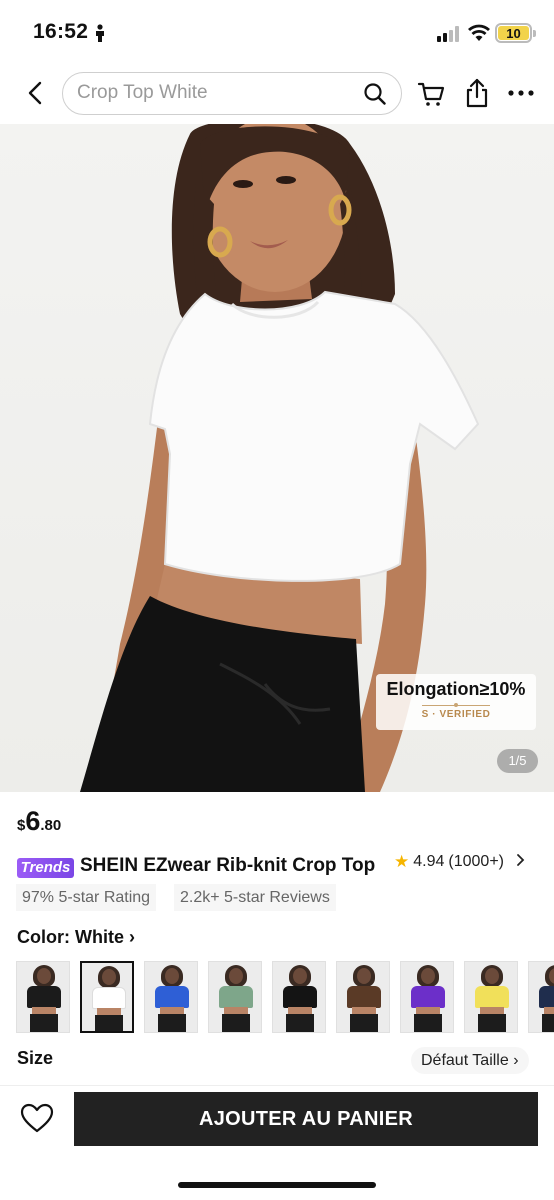 This screenshot has height=1200, width=554. Describe the element at coordinates (228, 865) in the screenshot. I see `product-title: SHEIN EZwear Rib-knit Crop Top` at that location.